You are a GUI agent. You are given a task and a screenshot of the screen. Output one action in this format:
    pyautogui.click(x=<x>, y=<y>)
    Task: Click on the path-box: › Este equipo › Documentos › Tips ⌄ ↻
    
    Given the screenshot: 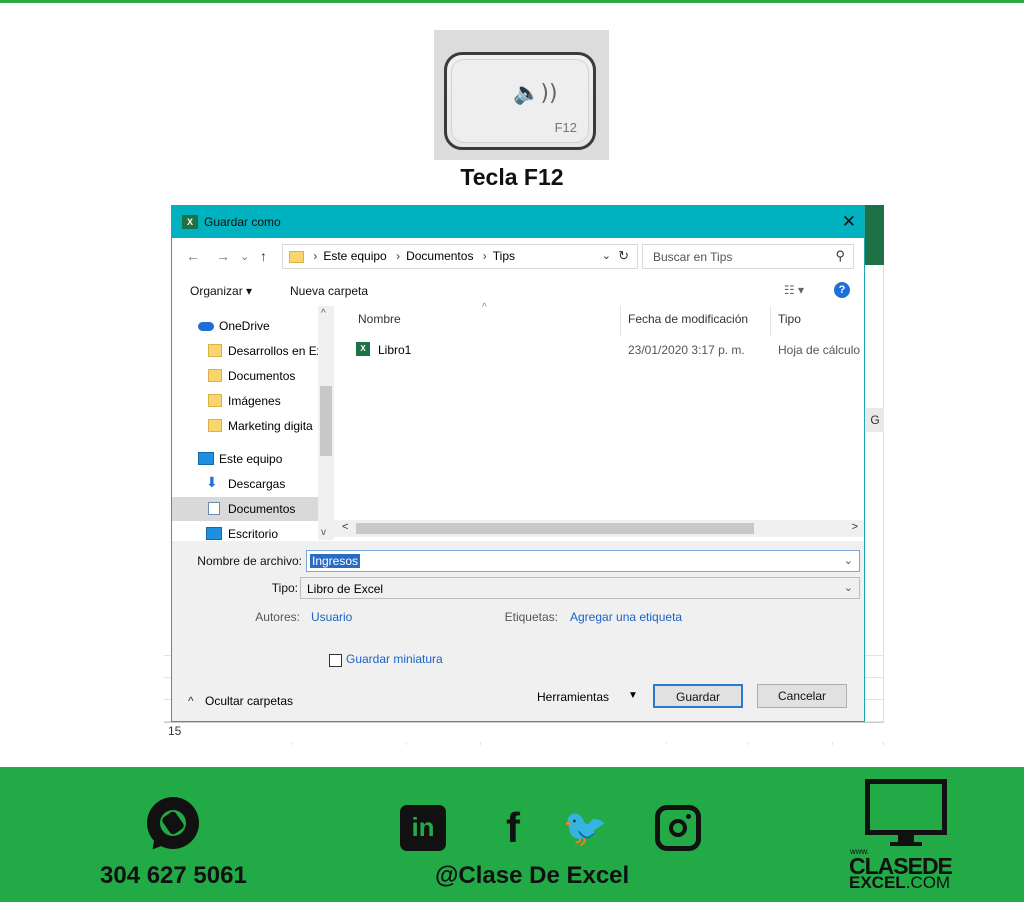 What is the action you would take?
    pyautogui.click(x=460, y=256)
    